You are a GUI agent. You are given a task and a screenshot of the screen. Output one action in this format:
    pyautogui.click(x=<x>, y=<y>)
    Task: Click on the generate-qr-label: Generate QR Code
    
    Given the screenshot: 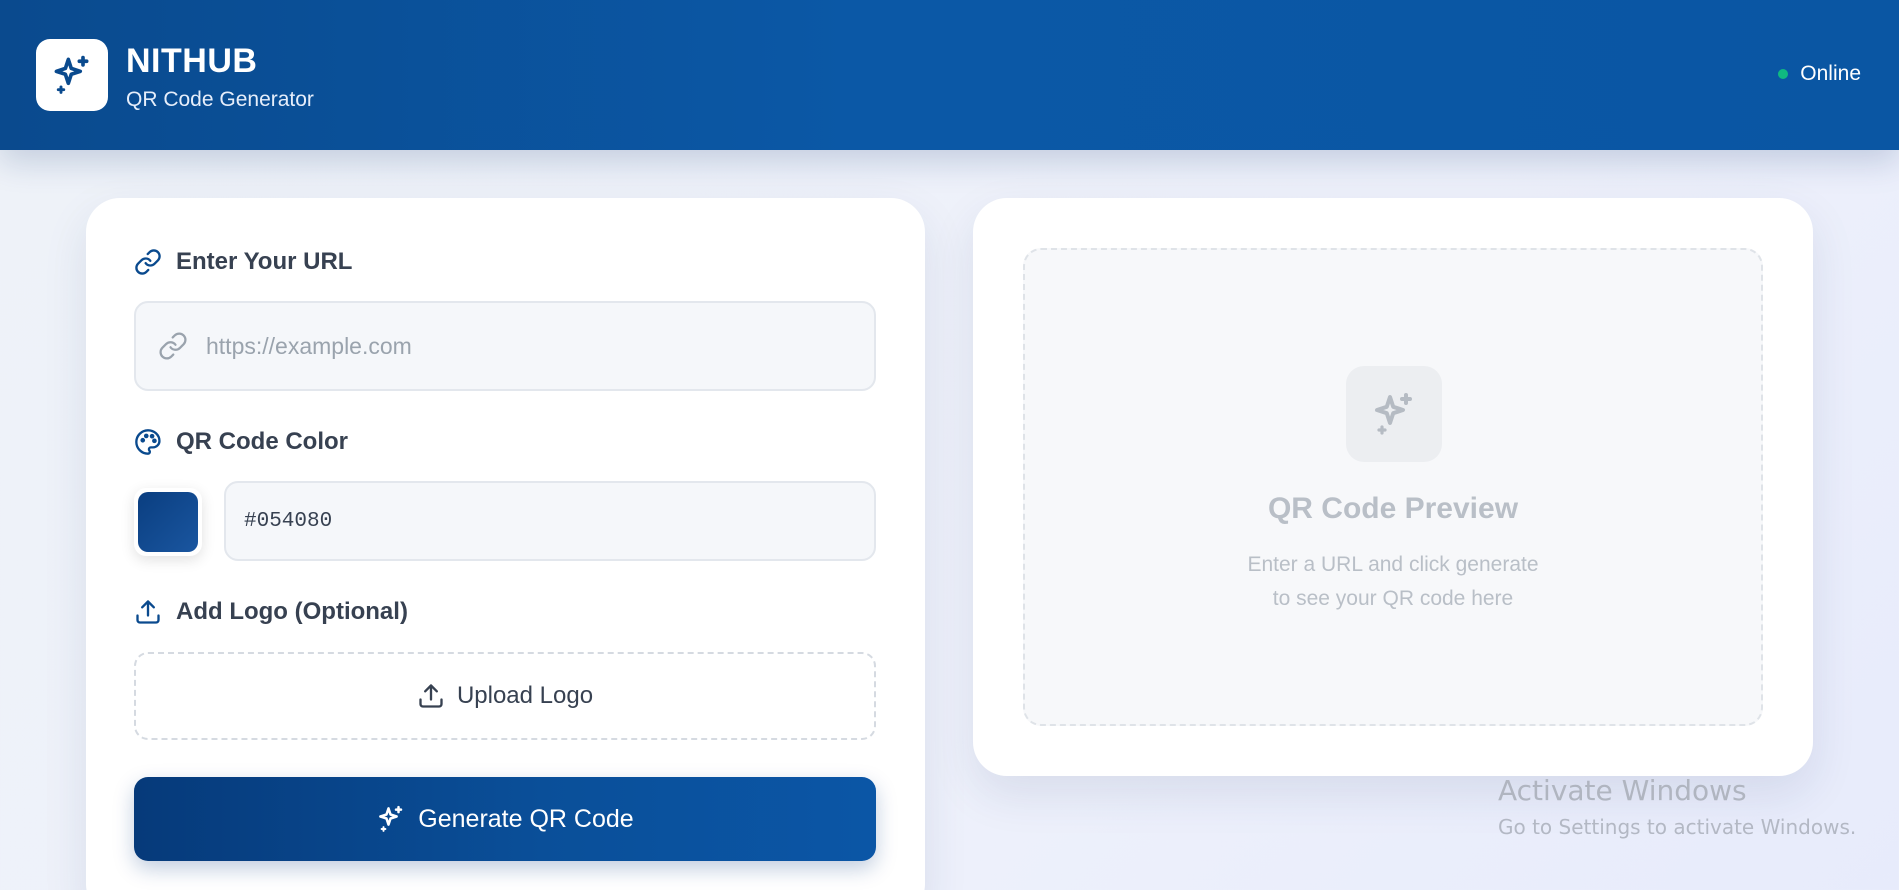 What is the action you would take?
    pyautogui.click(x=526, y=818)
    